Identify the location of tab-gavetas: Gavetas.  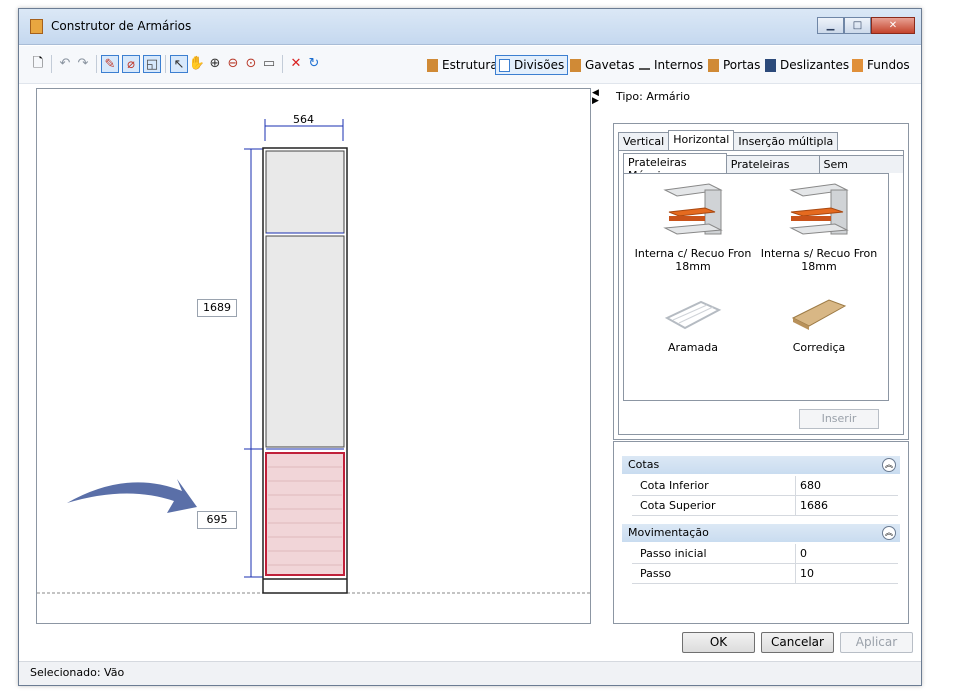
(602, 65).